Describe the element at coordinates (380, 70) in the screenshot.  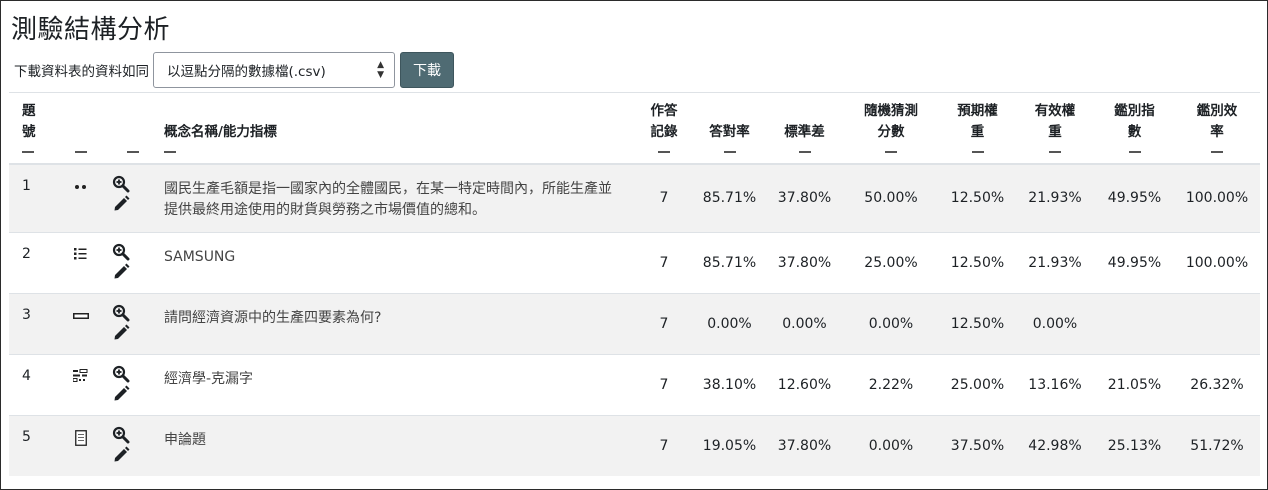
I see `select-caret-icon: ▲ ▼` at that location.